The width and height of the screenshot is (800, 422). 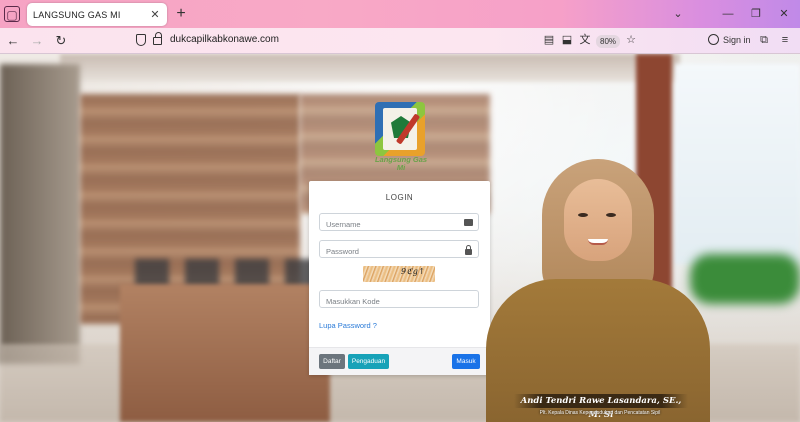 I want to click on zoom-level-badge: 80%, so click(x=608, y=41).